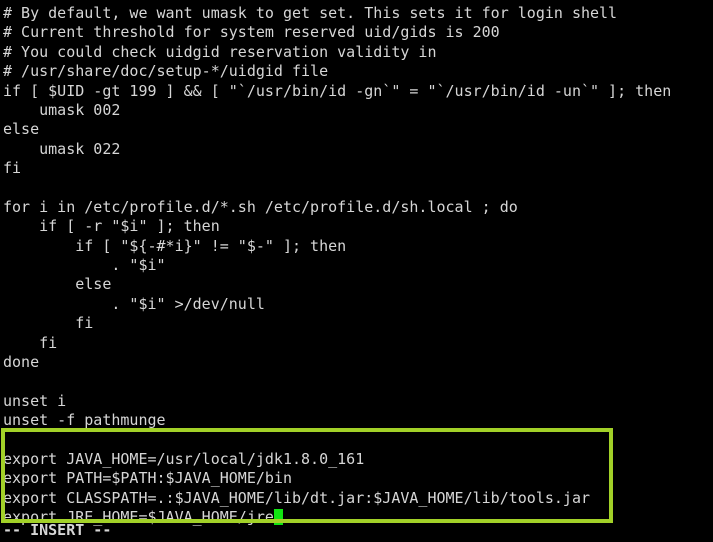 The image size is (713, 542). Describe the element at coordinates (184, 458) in the screenshot. I see `code-line-export-java-home: export JAVA_HOME=/usr/local/jdk1.8.0_161` at that location.